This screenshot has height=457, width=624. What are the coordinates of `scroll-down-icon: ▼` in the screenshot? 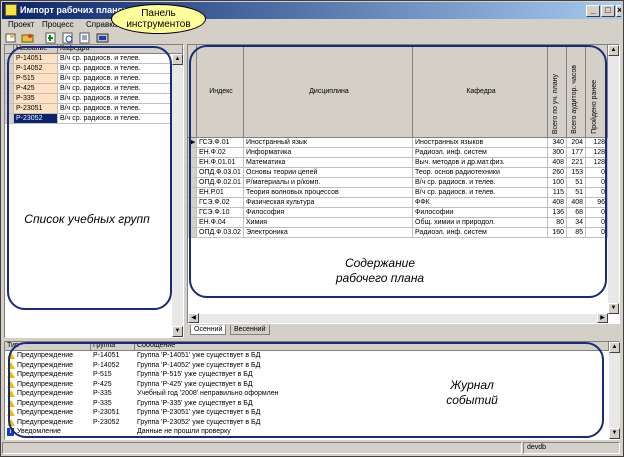 It's located at (177, 331).